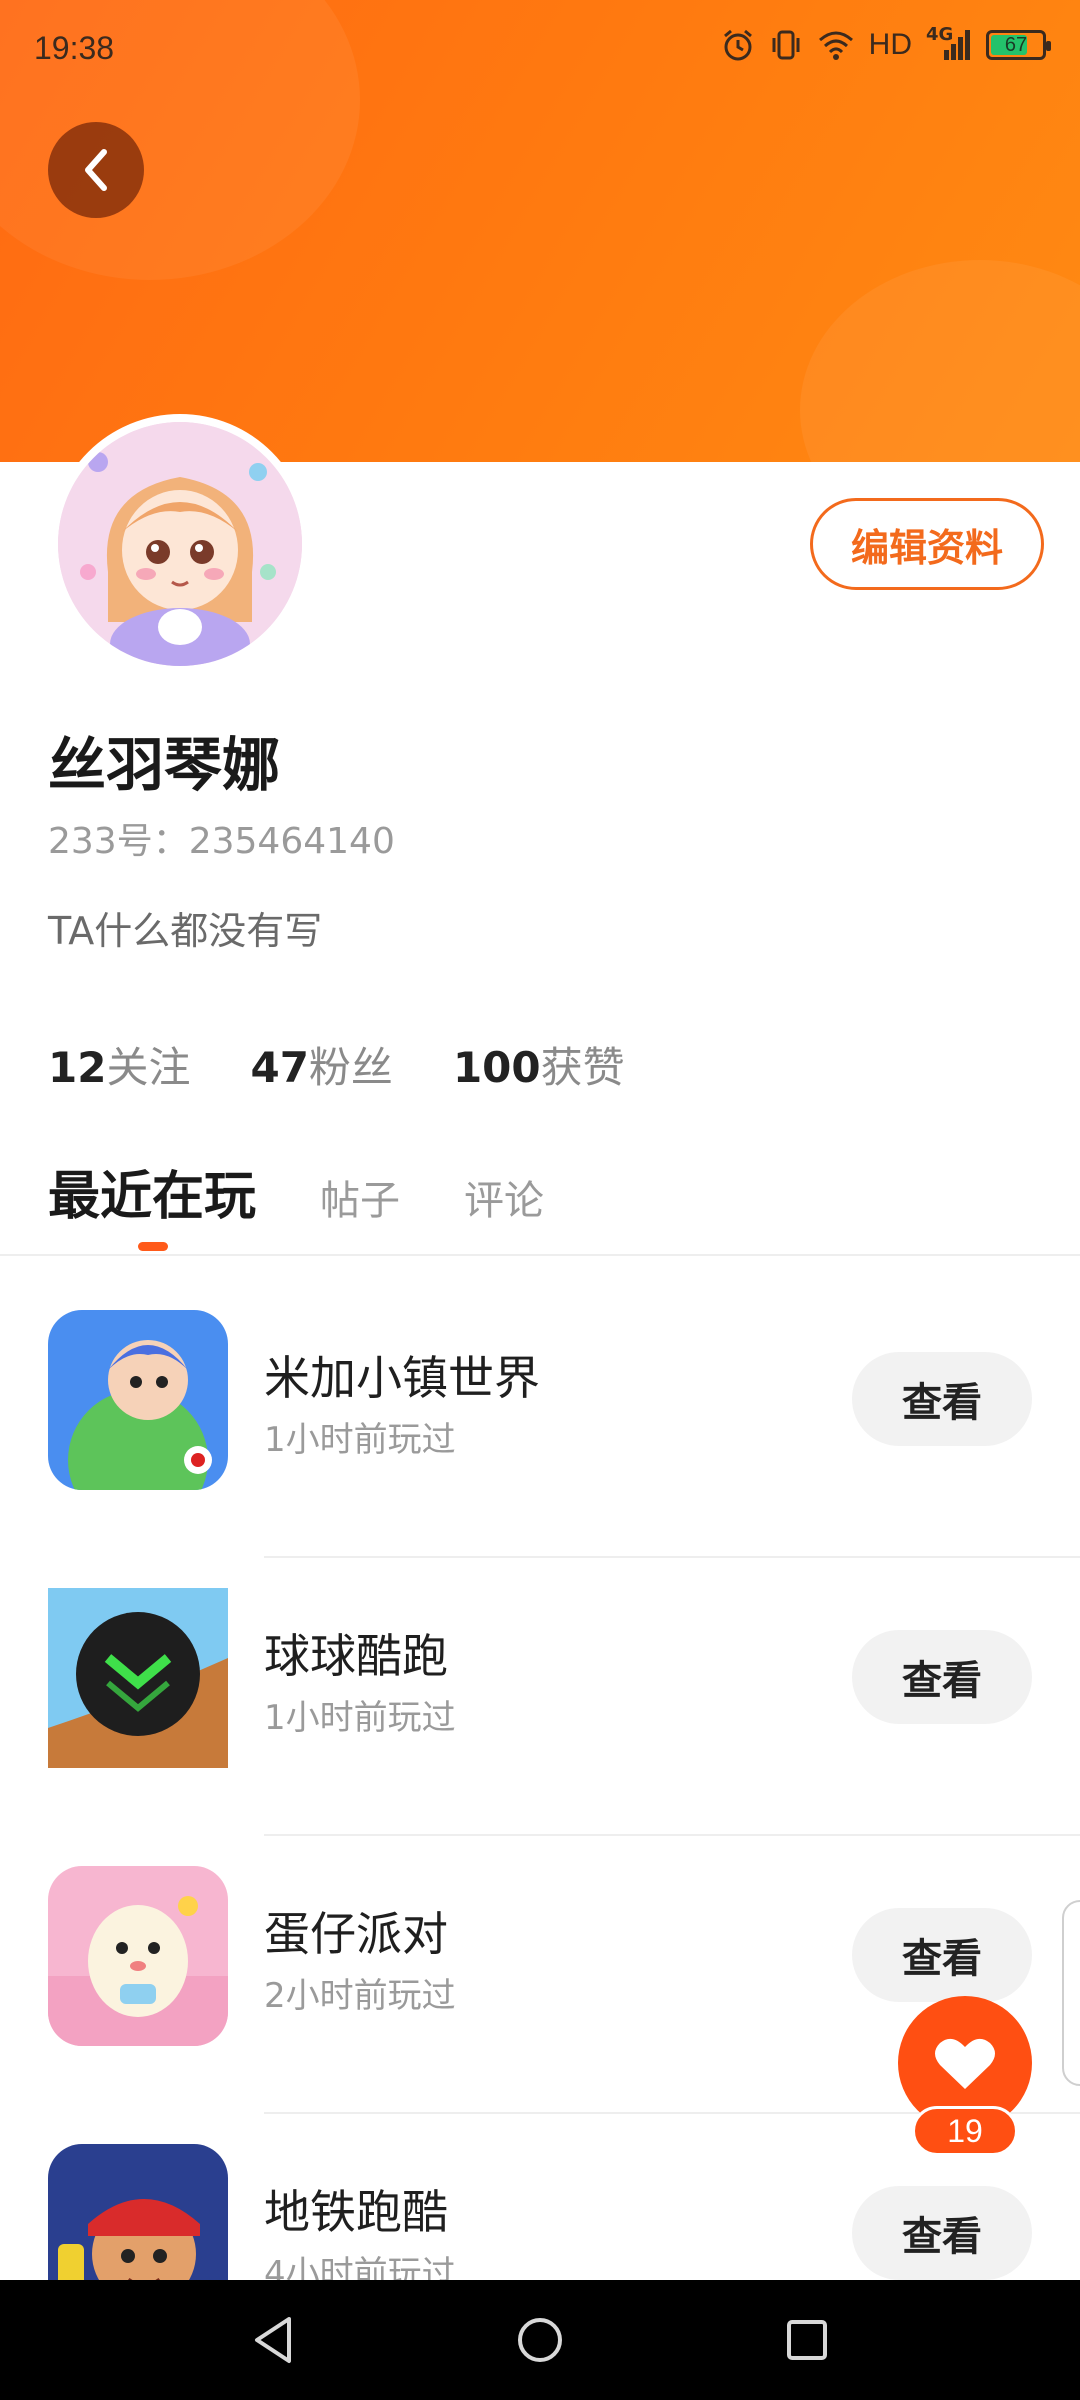 The width and height of the screenshot is (1080, 2400). What do you see at coordinates (148, 1067) in the screenshot?
I see `stat-label: 关注` at bounding box center [148, 1067].